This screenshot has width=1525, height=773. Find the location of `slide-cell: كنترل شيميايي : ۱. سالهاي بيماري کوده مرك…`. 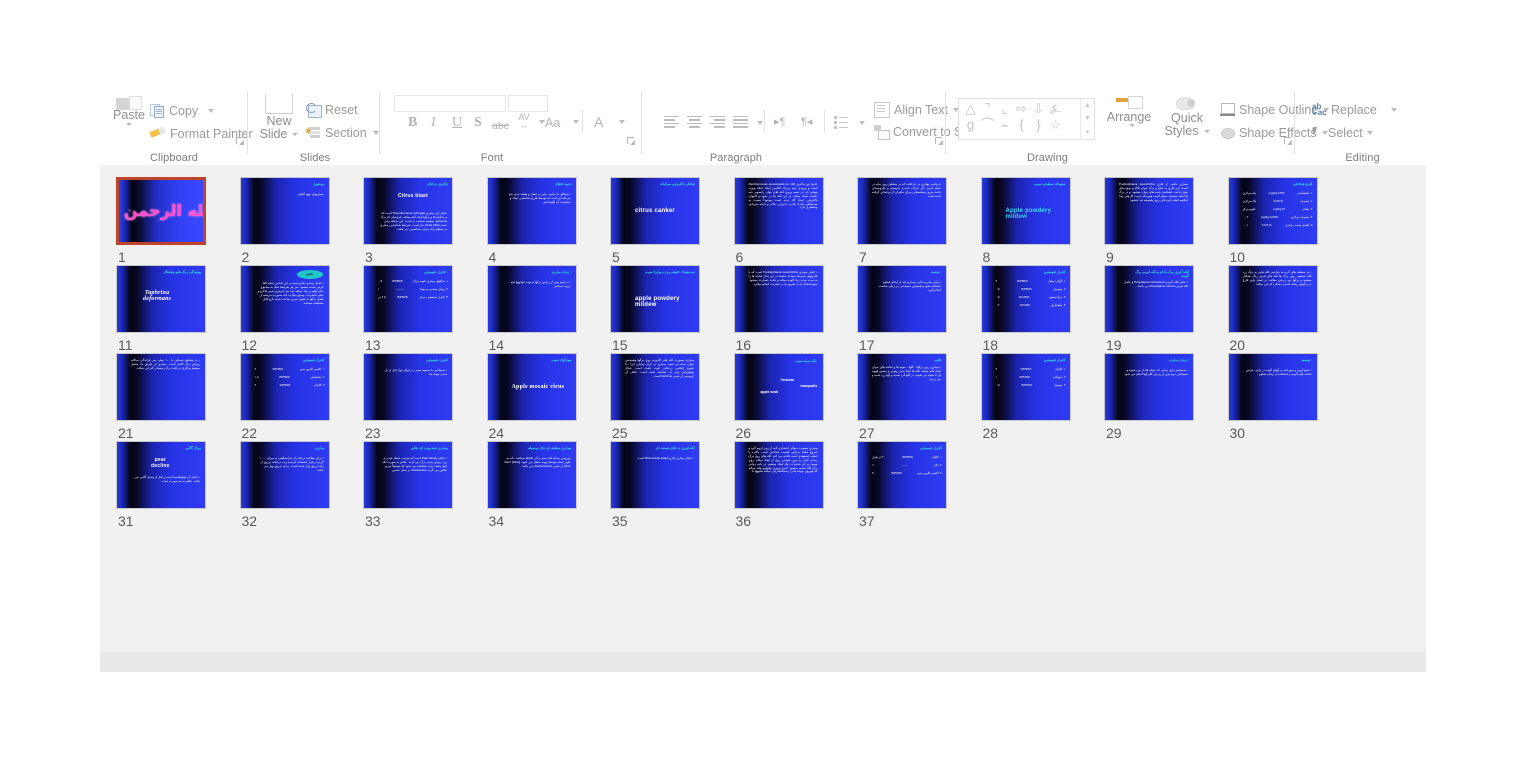

slide-cell: كنترل شيميايي : ۱. سالهاي بيماري کوده مرك… is located at coordinates (425, 309).